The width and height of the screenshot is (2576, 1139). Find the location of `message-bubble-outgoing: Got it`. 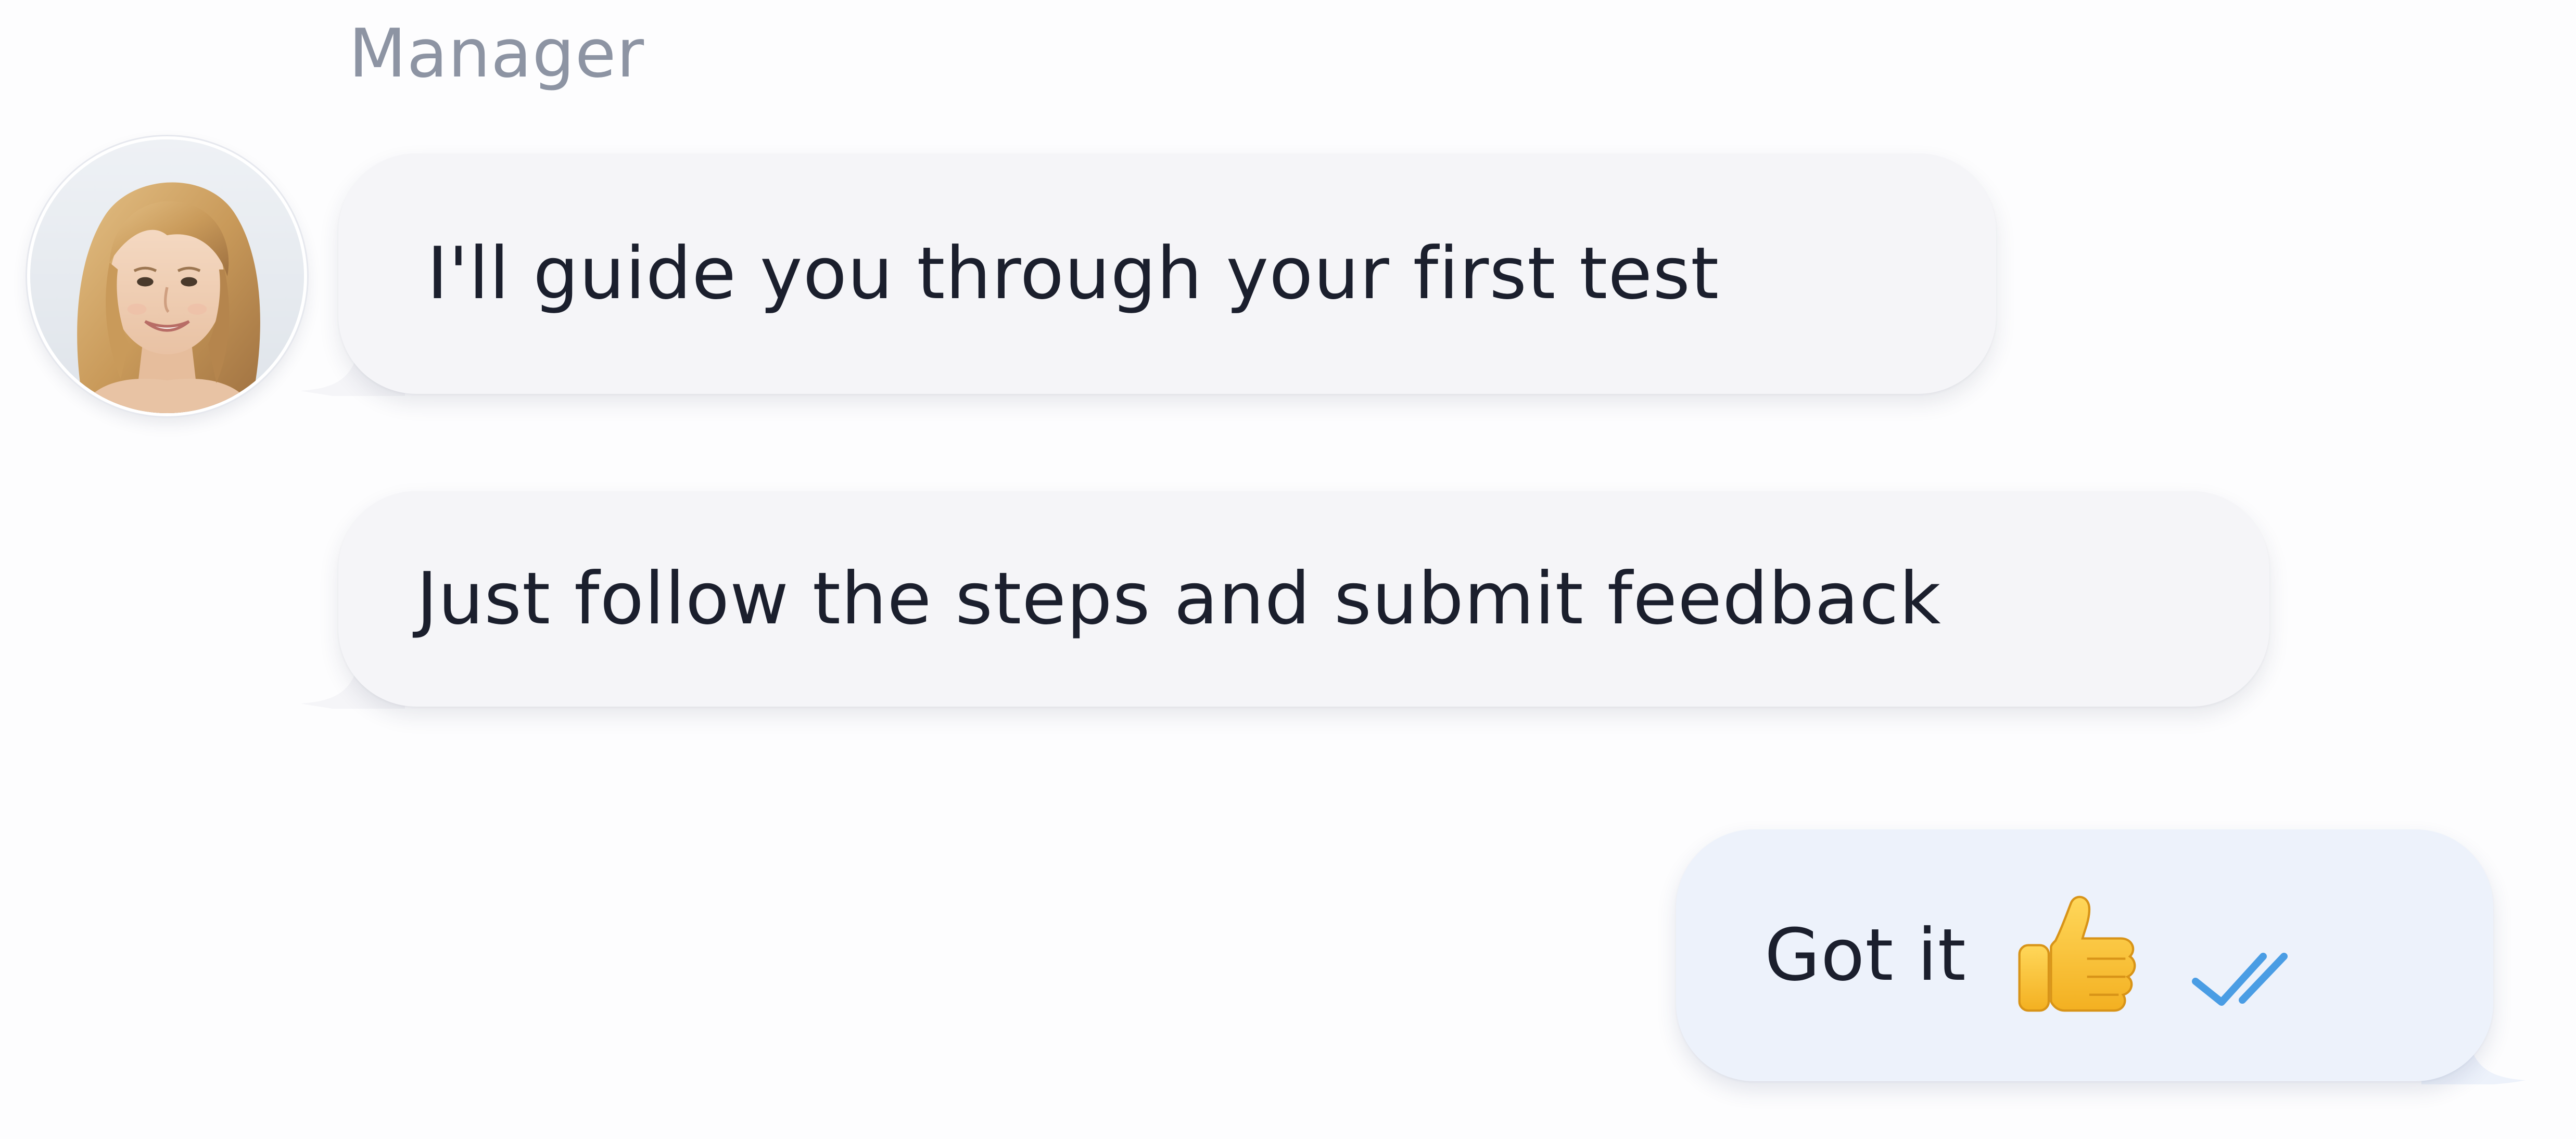

message-bubble-outgoing: Got it is located at coordinates (2101, 956).